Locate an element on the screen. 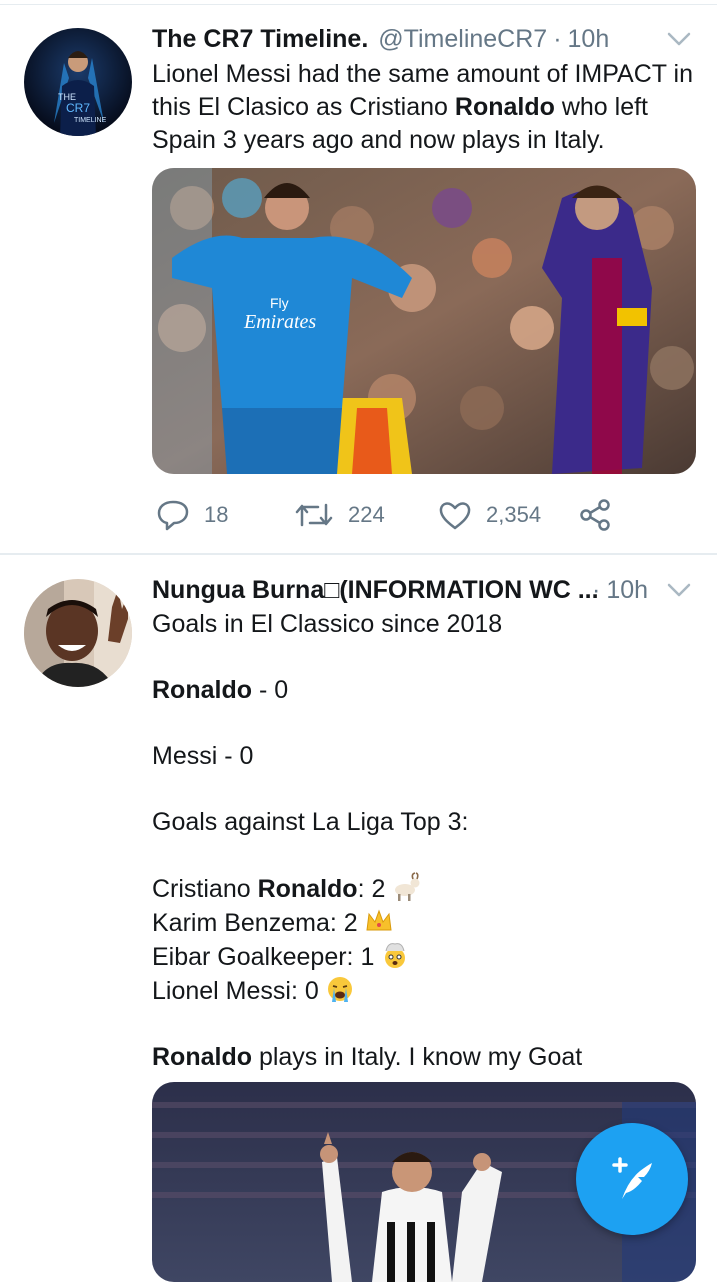 This screenshot has width=717, height=1282. reply-count: 18 is located at coordinates (216, 514).